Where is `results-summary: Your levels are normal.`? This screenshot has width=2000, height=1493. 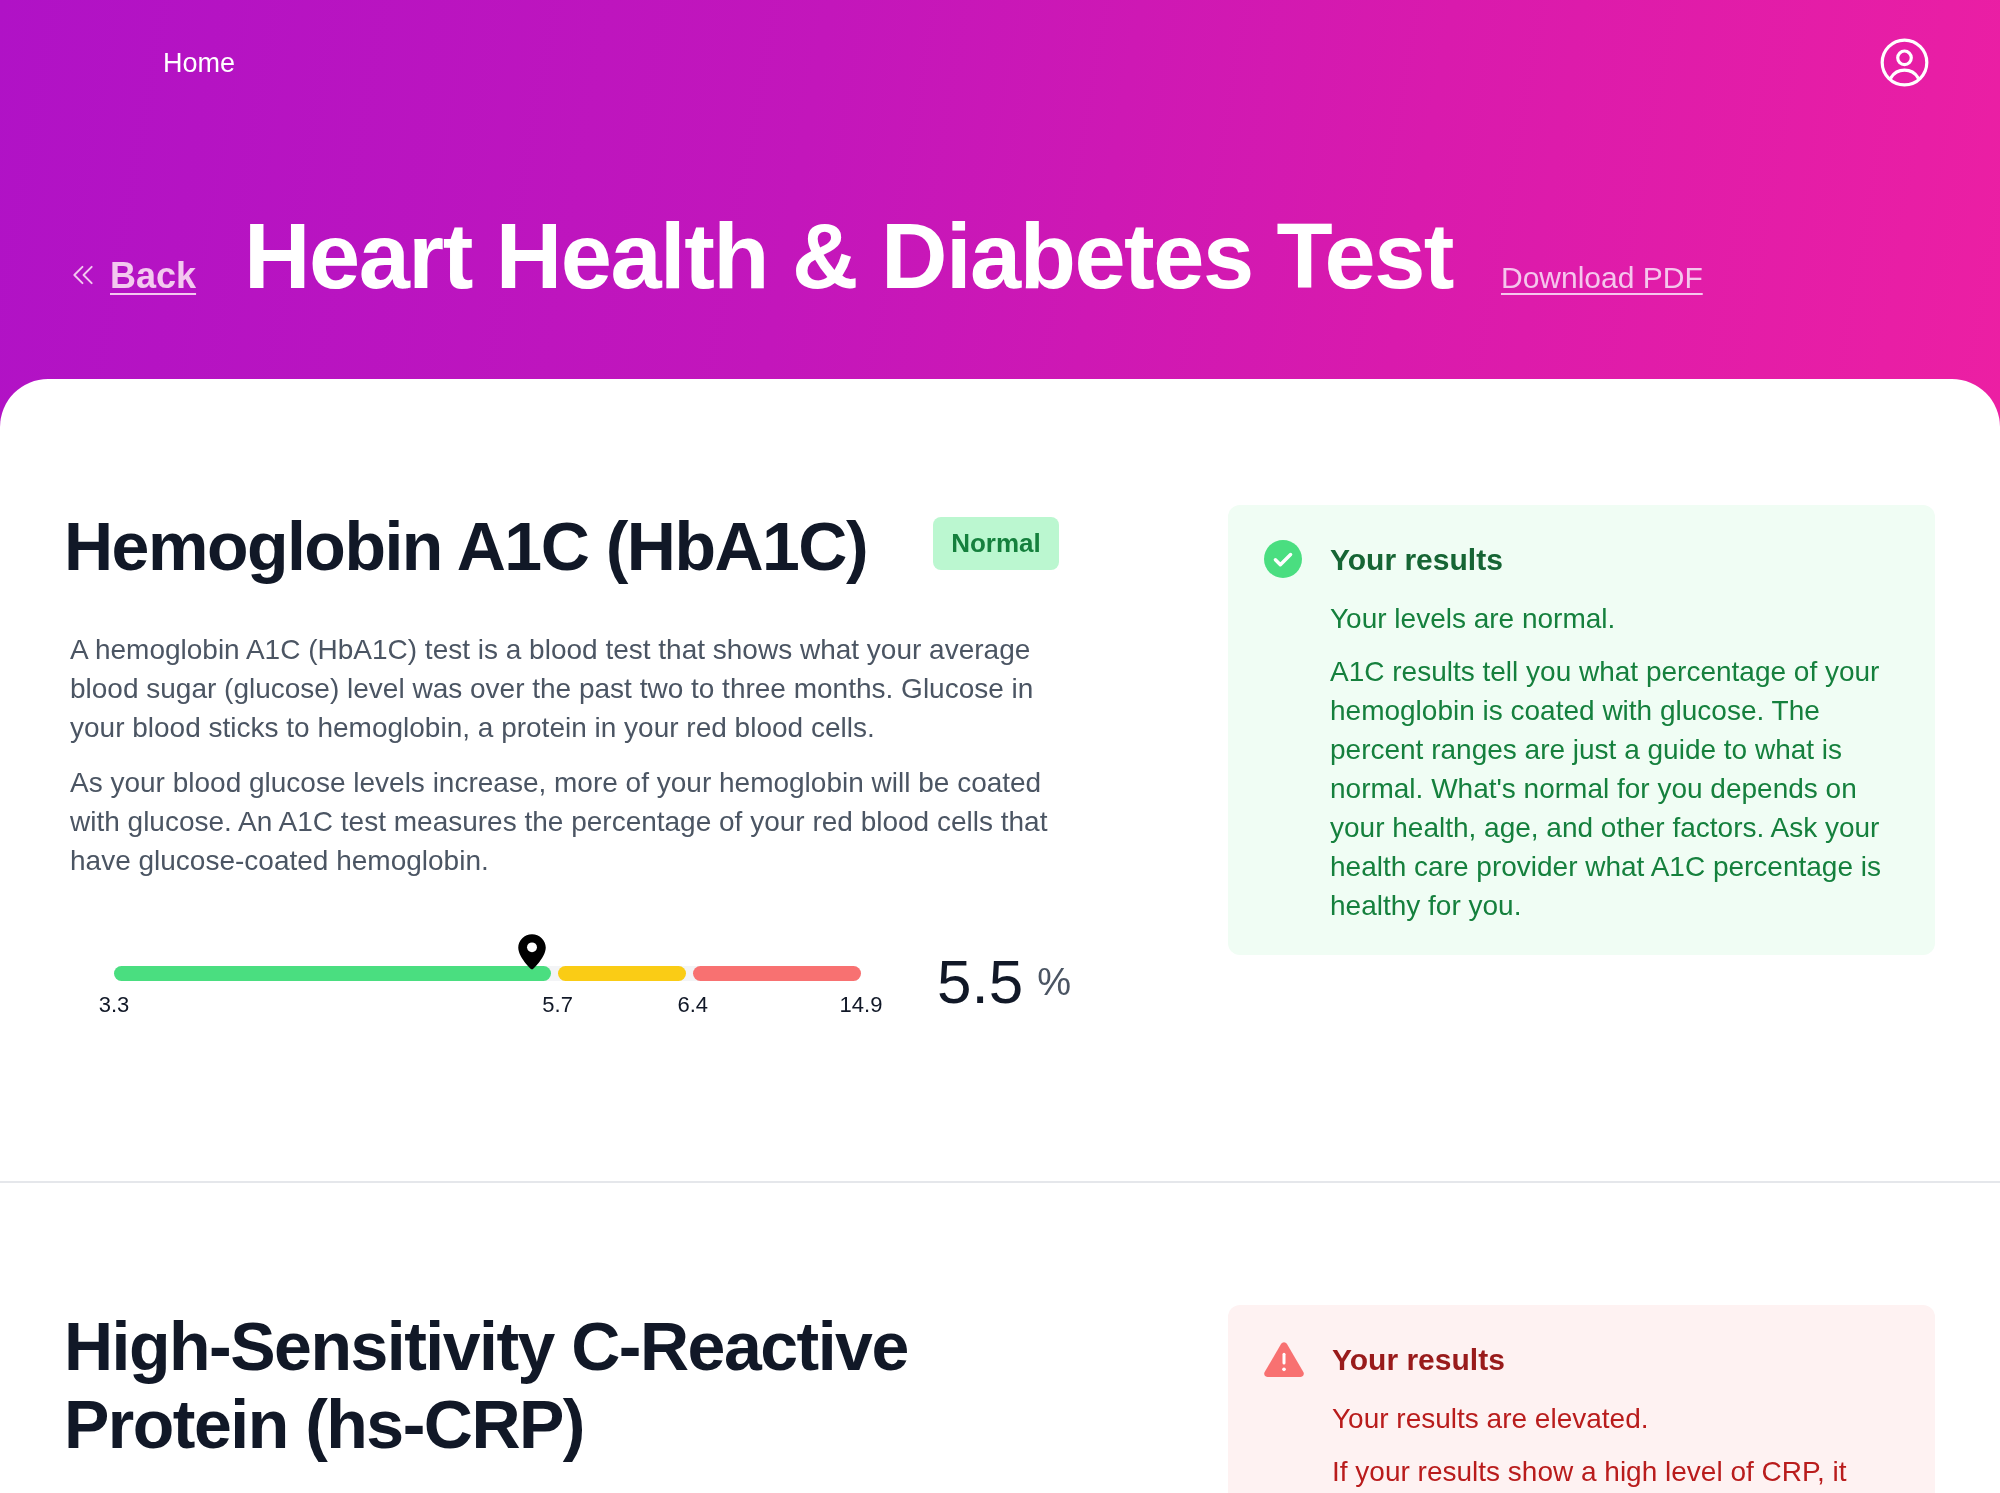
results-summary: Your levels are normal. is located at coordinates (1473, 619).